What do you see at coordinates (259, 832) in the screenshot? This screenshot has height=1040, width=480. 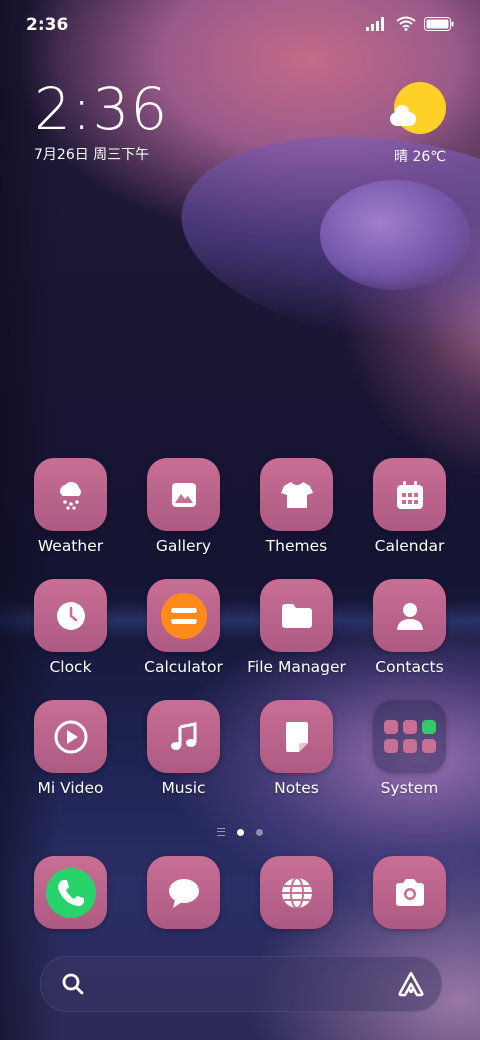 I see `page-dot` at bounding box center [259, 832].